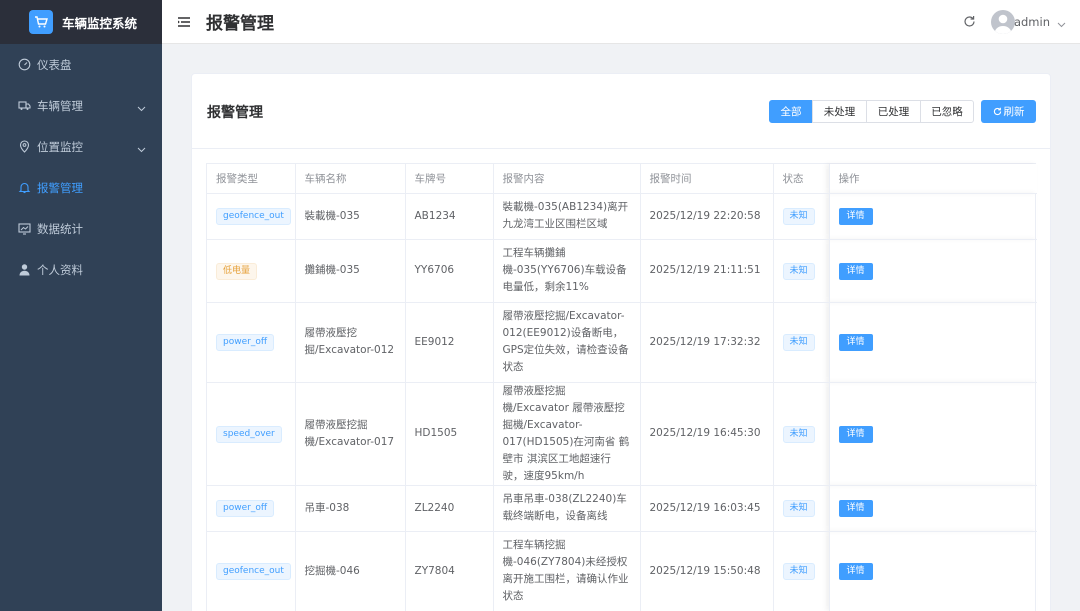 The image size is (1080, 611). I want to click on brand: 车辆监控系统, so click(81, 22).